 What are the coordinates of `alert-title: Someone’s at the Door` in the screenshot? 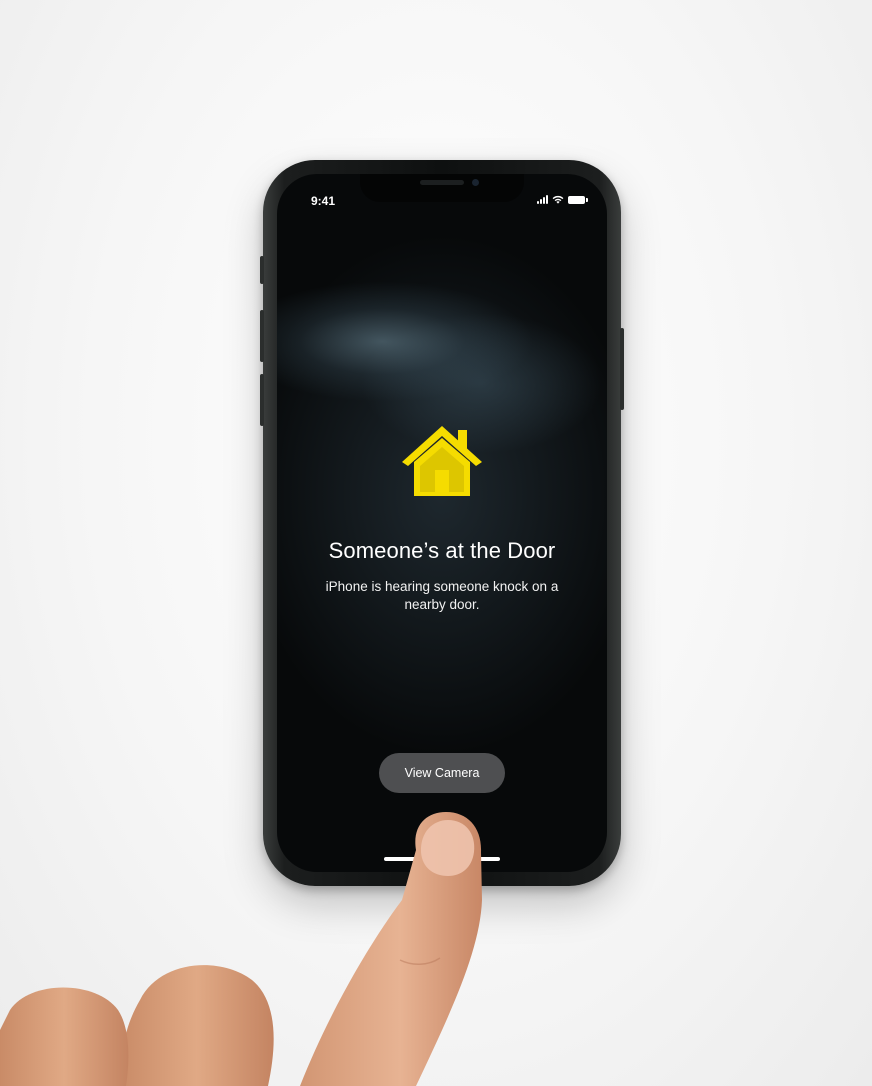 It's located at (442, 550).